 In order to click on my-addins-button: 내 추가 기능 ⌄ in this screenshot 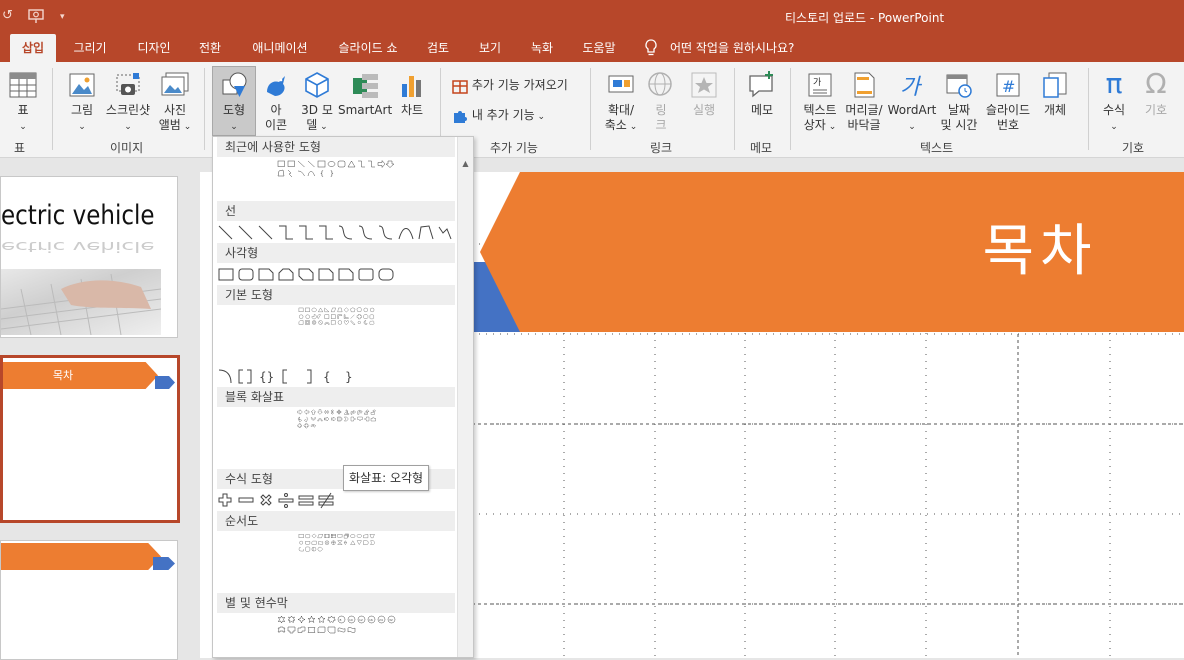, I will do `click(498, 116)`.